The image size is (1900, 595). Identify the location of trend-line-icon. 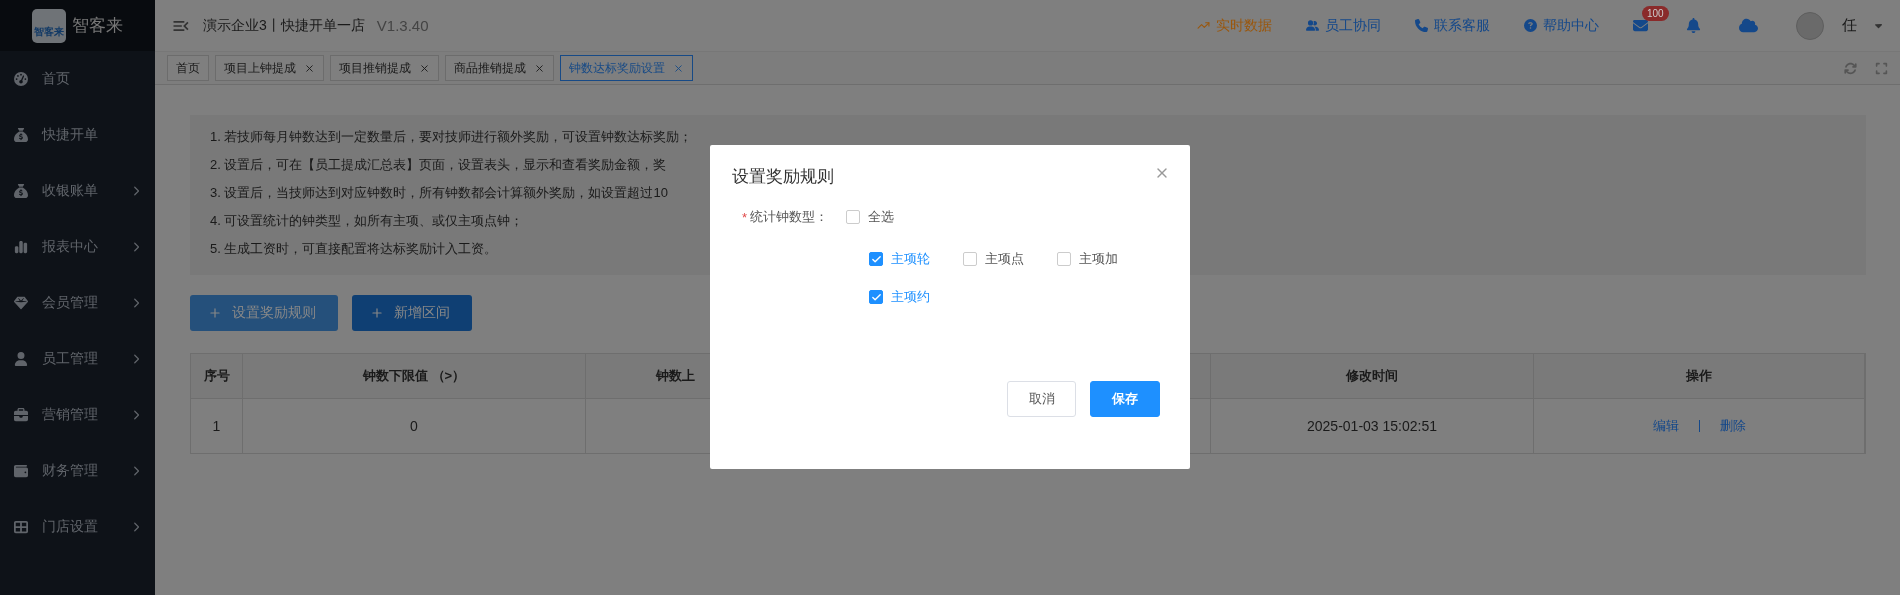
(1203, 25).